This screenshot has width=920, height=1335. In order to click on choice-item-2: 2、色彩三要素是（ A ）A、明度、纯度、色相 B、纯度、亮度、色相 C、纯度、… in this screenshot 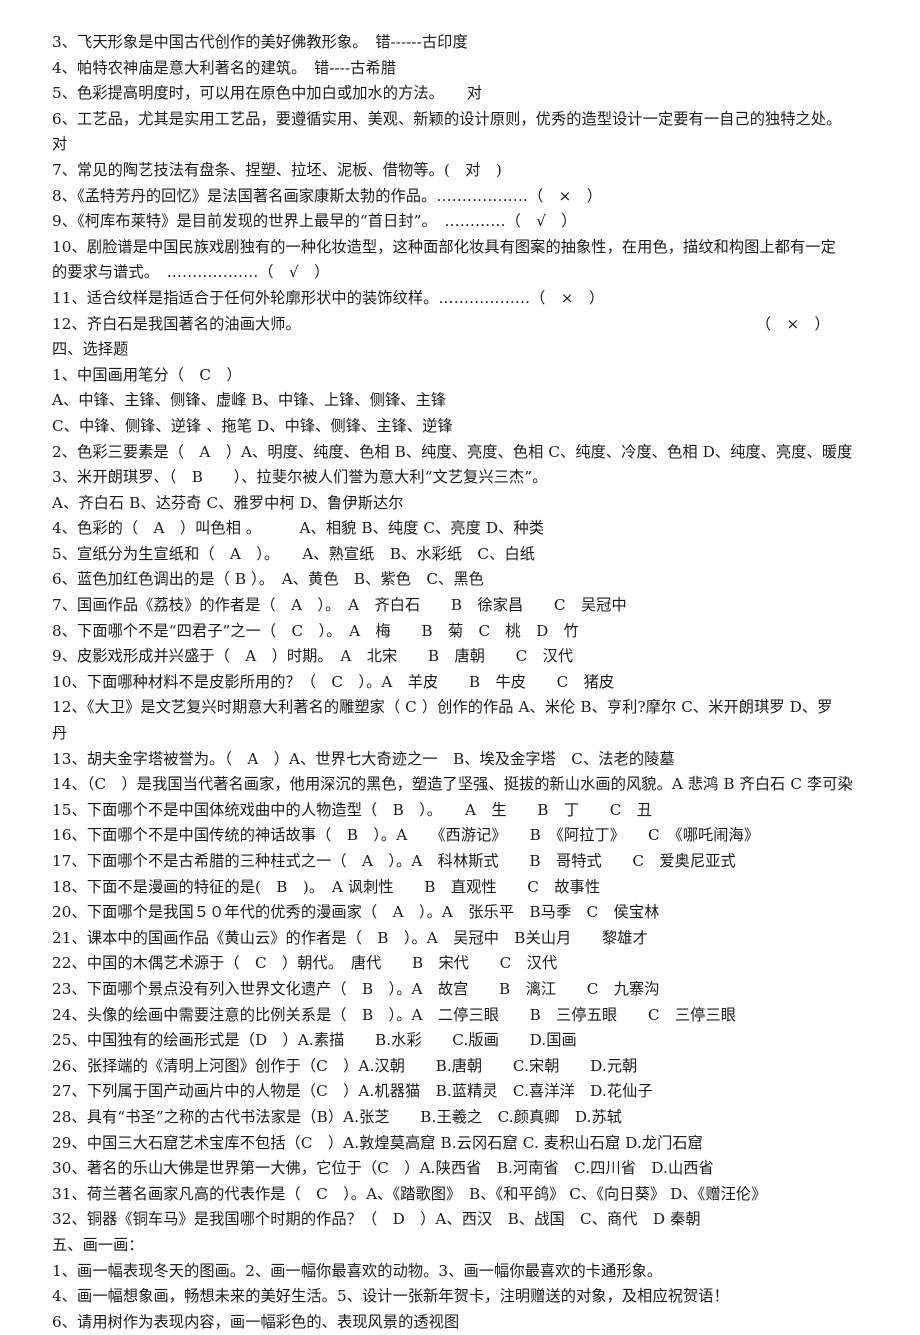, I will do `click(452, 451)`.